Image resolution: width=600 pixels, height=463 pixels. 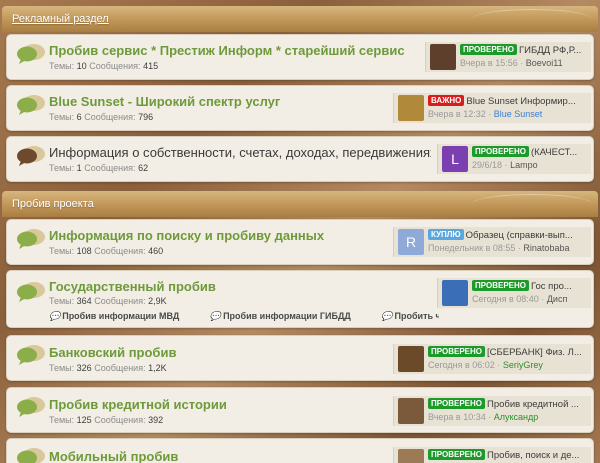 I want to click on last-post-user: Алуксандр, so click(x=516, y=417).